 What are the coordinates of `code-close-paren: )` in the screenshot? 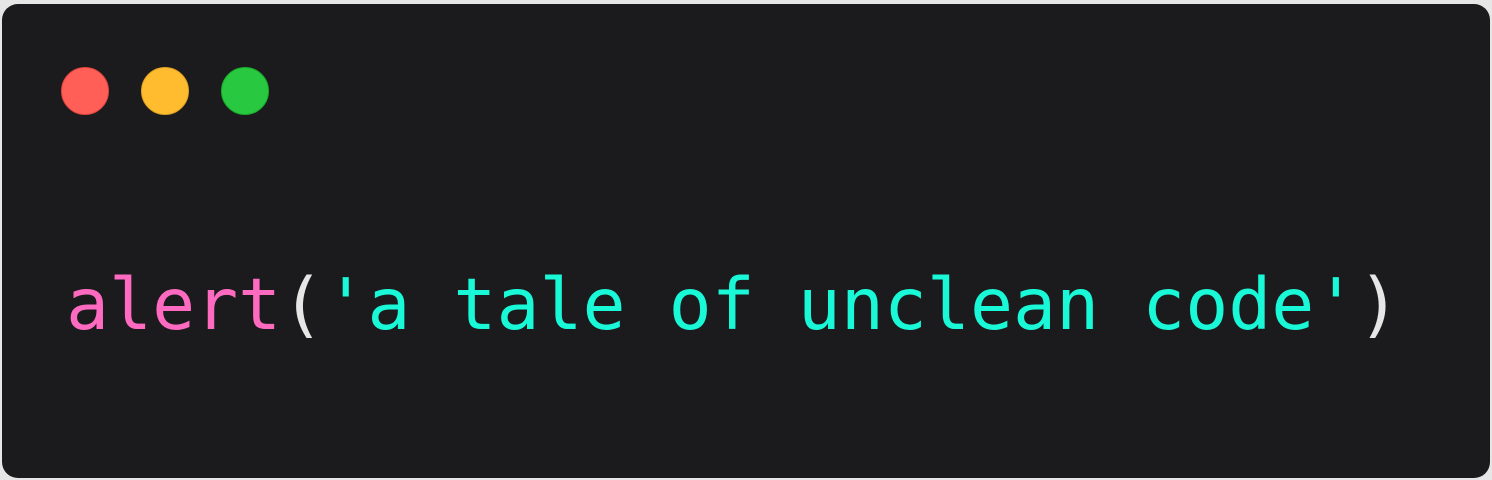 It's located at (1379, 304).